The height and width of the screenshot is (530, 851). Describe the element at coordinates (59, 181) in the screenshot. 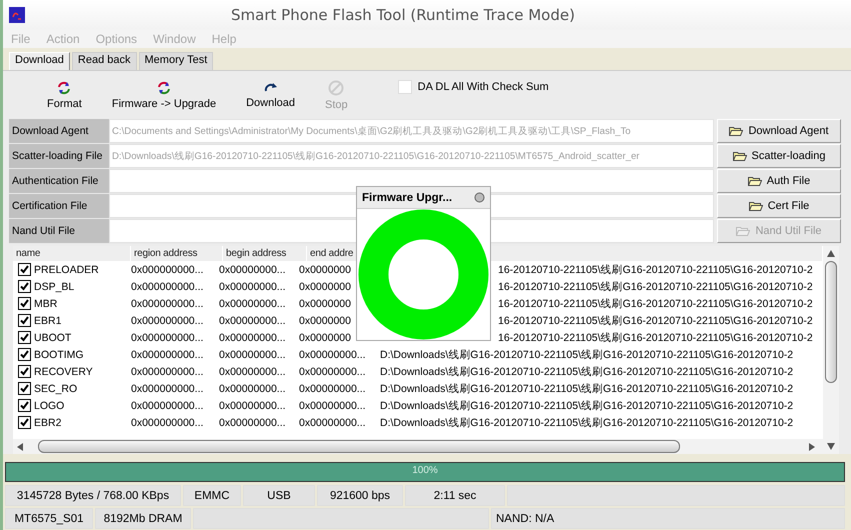

I see `field-label: Authentication File` at that location.